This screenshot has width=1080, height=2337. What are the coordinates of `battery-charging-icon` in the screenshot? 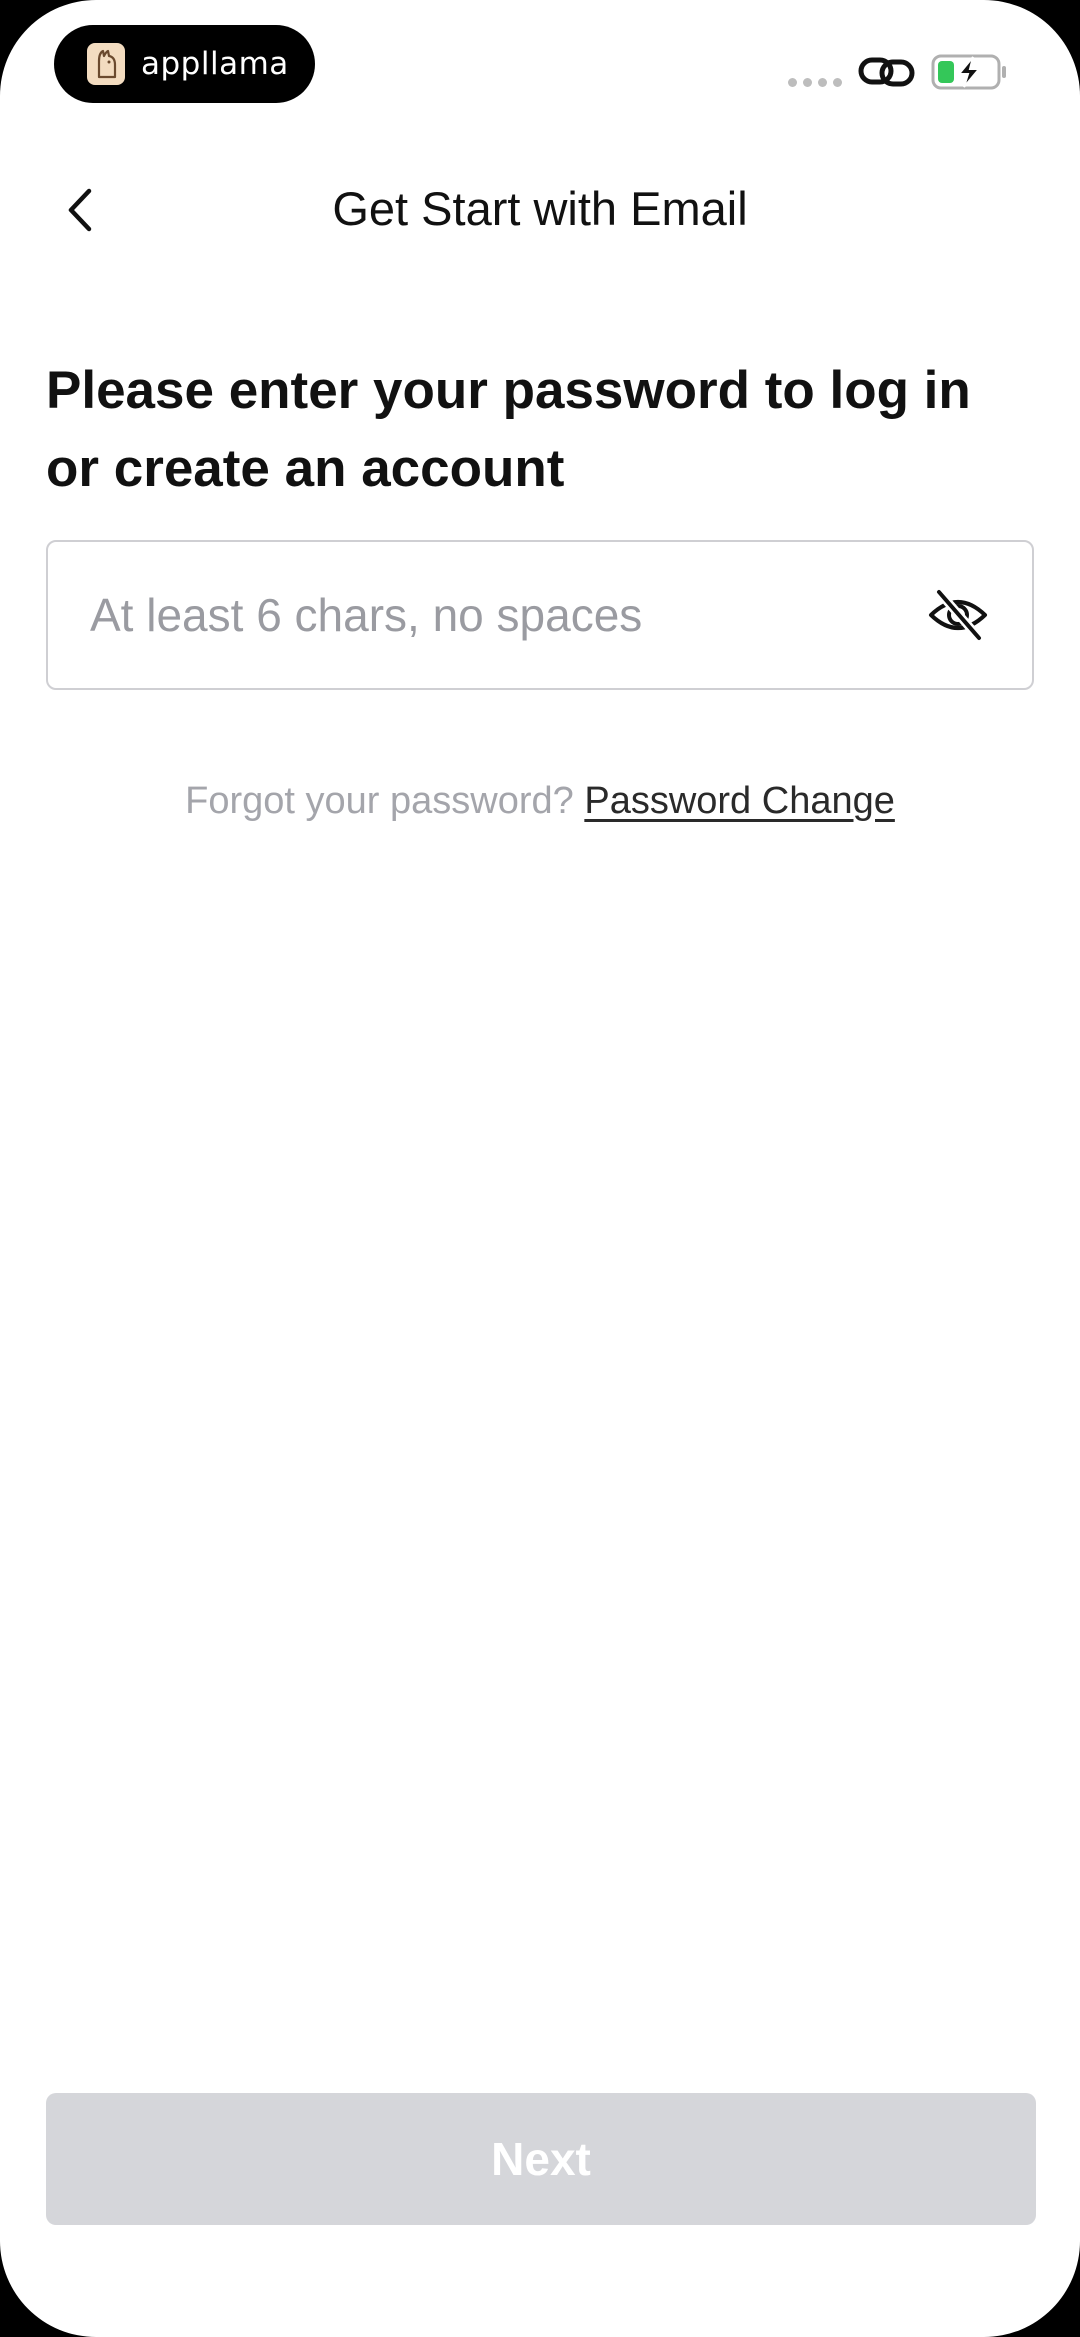 It's located at (970, 72).